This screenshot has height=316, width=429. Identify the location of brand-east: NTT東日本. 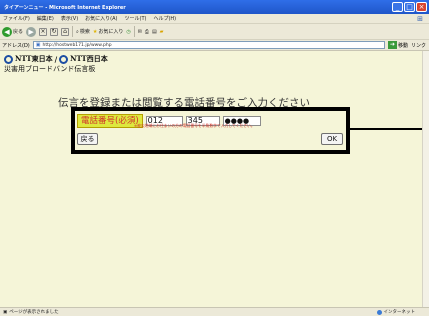
(34, 58).